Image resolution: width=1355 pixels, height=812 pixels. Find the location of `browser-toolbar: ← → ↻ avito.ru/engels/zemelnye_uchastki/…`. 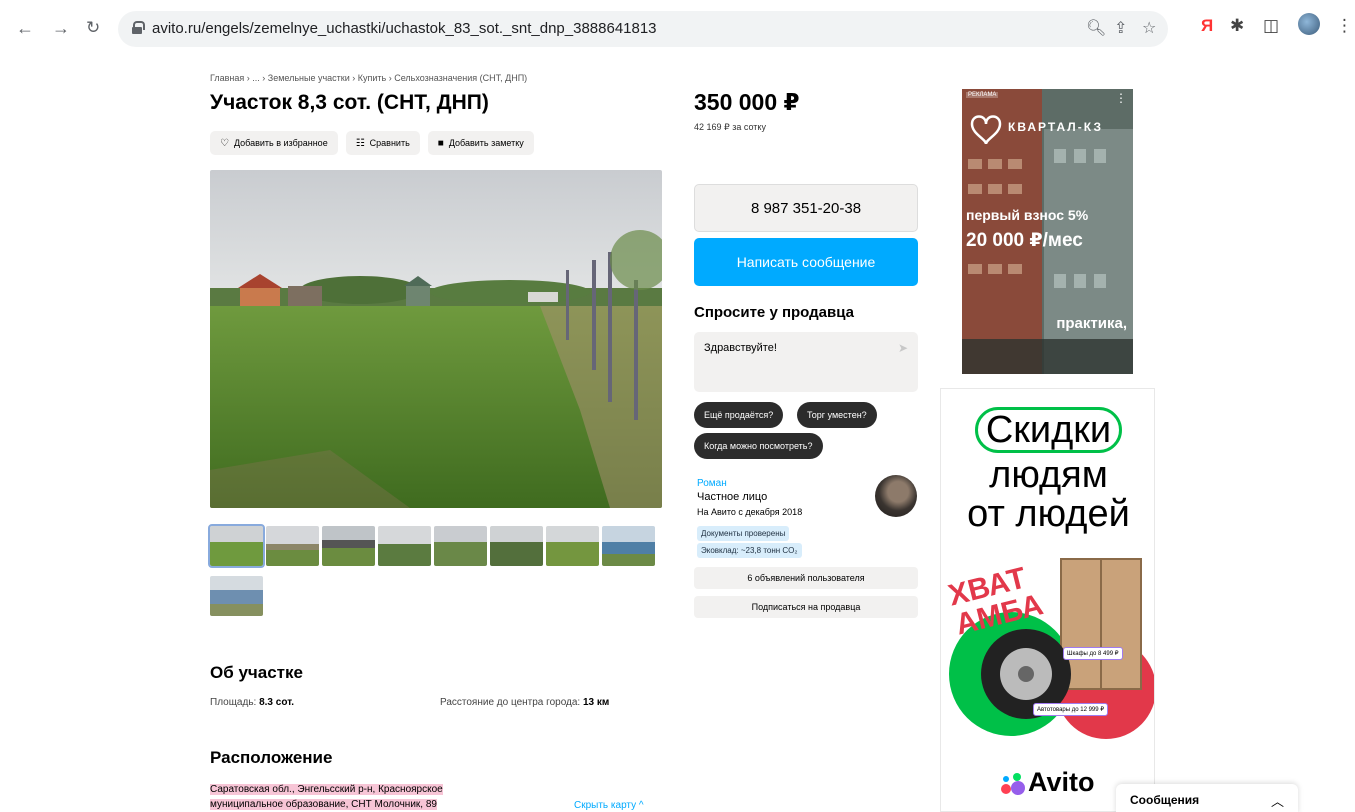

browser-toolbar: ← → ↻ avito.ru/engels/zemelnye_uchastki/… is located at coordinates (677, 30).